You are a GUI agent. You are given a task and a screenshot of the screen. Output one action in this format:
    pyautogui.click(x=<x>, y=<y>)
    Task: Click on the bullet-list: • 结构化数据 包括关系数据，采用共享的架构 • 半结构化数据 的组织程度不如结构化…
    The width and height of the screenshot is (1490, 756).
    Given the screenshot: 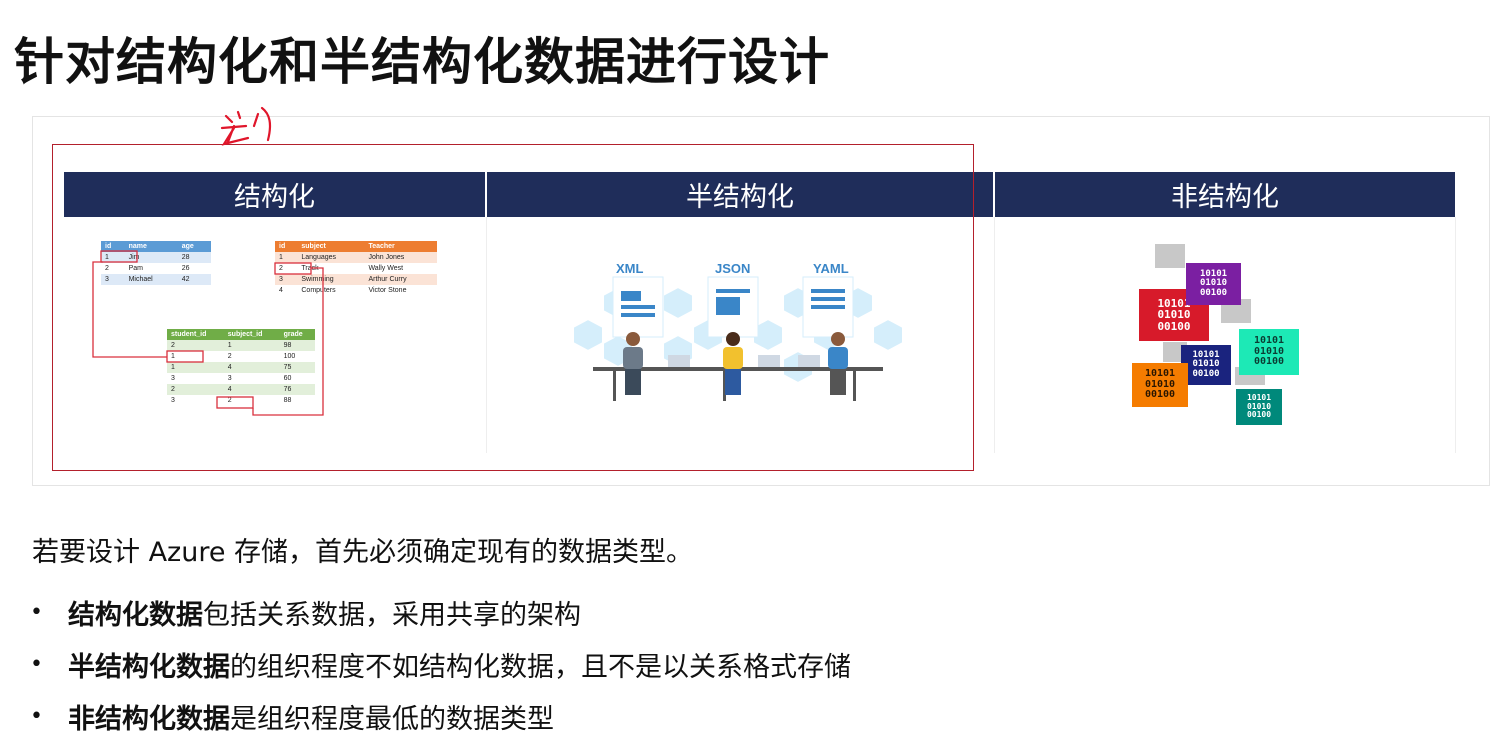 What is the action you would take?
    pyautogui.click(x=440, y=664)
    